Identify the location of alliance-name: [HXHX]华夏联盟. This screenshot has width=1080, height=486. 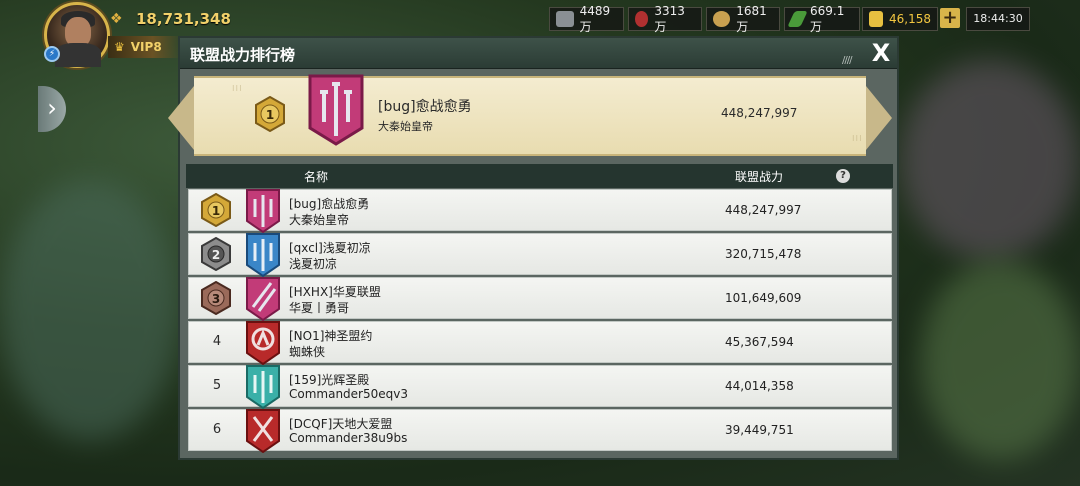
(335, 292).